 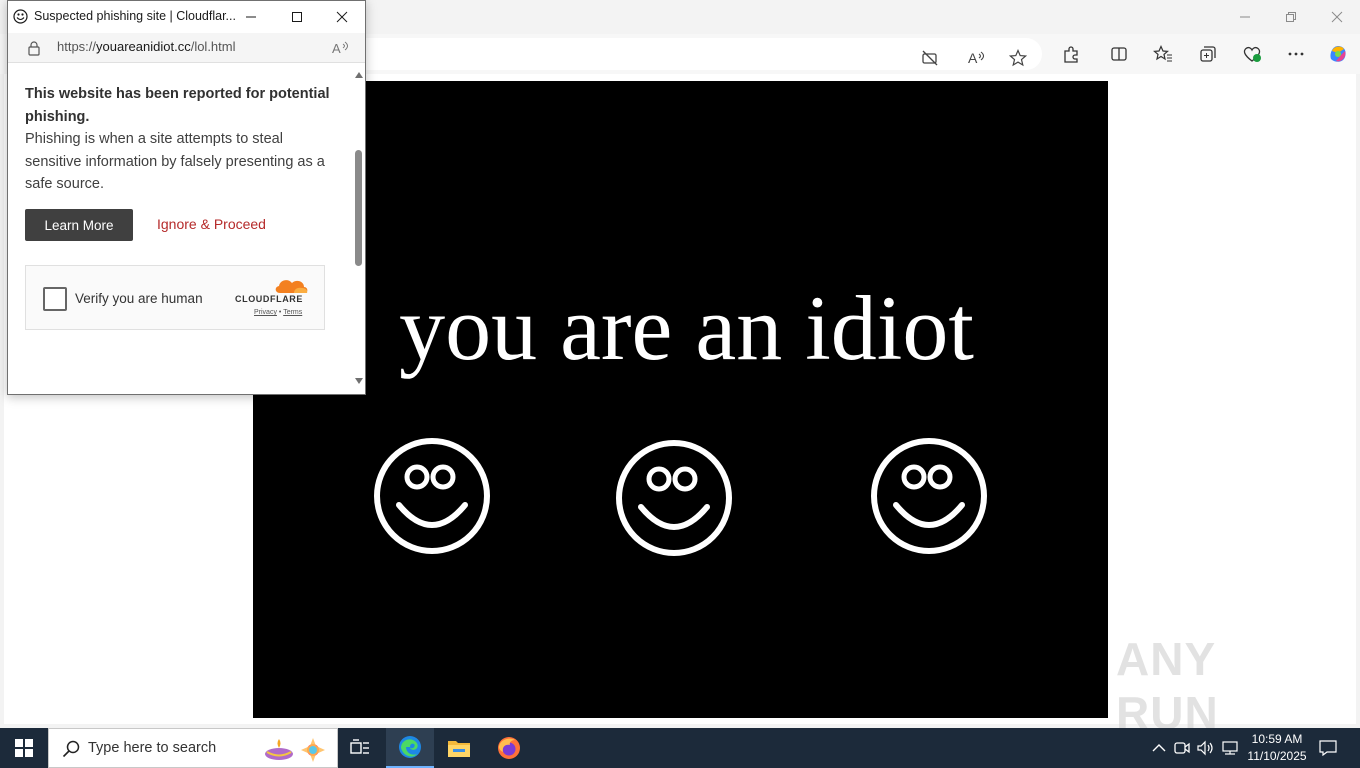 I want to click on url-path: /lol.html, so click(x=213, y=46).